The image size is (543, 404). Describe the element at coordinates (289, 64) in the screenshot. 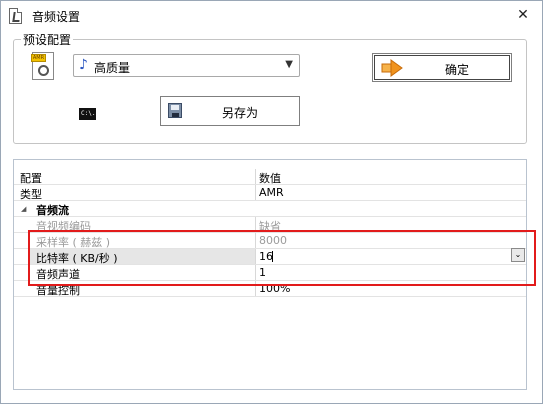

I see `chevron-down-icon: ▼` at that location.